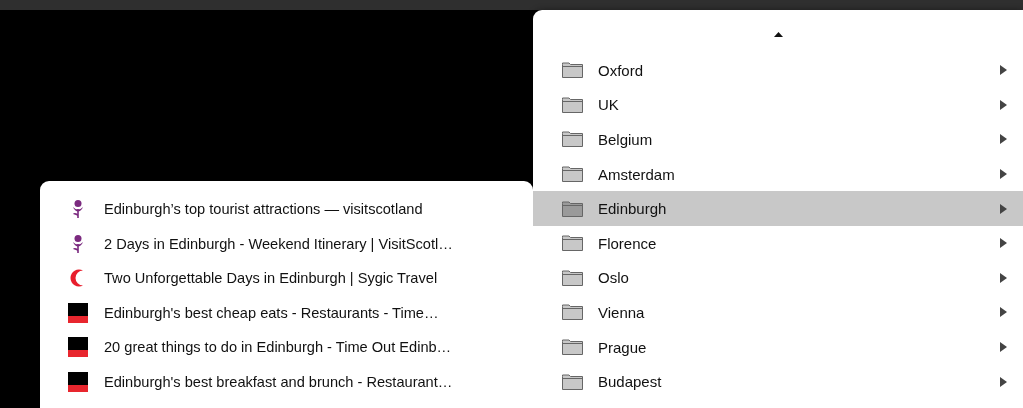 The width and height of the screenshot is (1023, 408). Describe the element at coordinates (778, 243) in the screenshot. I see `folder-item: Florence` at that location.